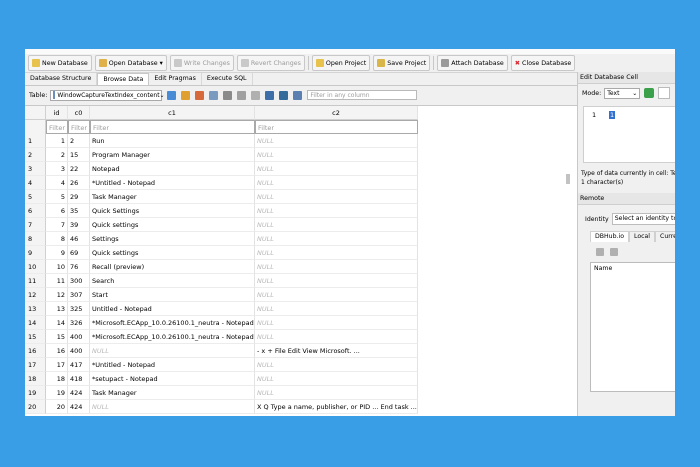 This screenshot has height=467, width=700. What do you see at coordinates (79, 323) in the screenshot?
I see `cell-c0: 326` at bounding box center [79, 323].